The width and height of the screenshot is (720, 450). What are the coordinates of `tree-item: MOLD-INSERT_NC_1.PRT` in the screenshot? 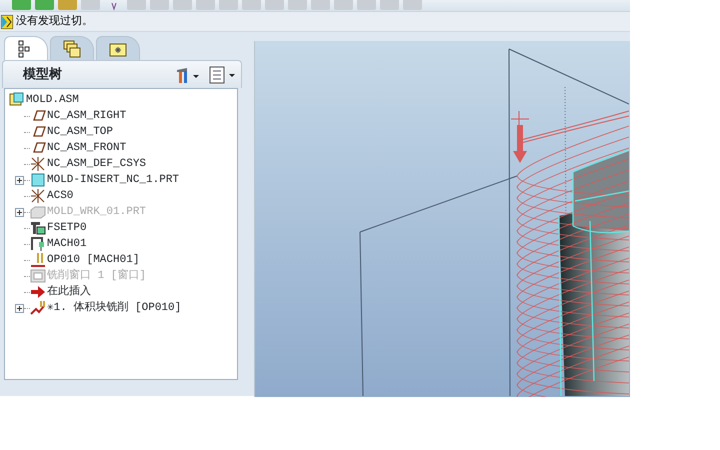 It's located at (113, 180).